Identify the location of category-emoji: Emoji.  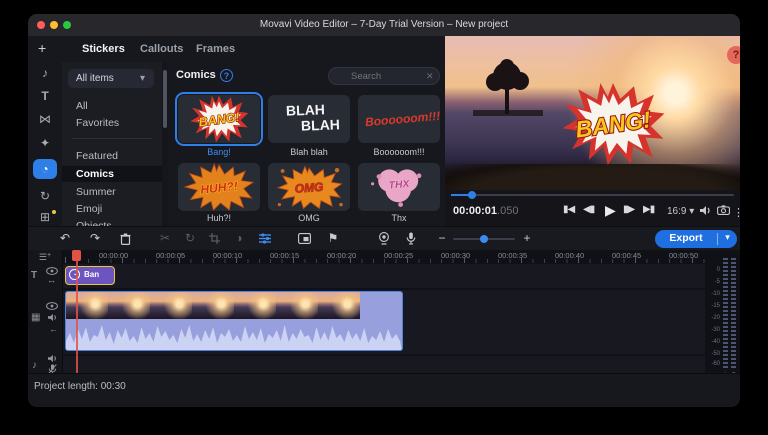
(112, 209).